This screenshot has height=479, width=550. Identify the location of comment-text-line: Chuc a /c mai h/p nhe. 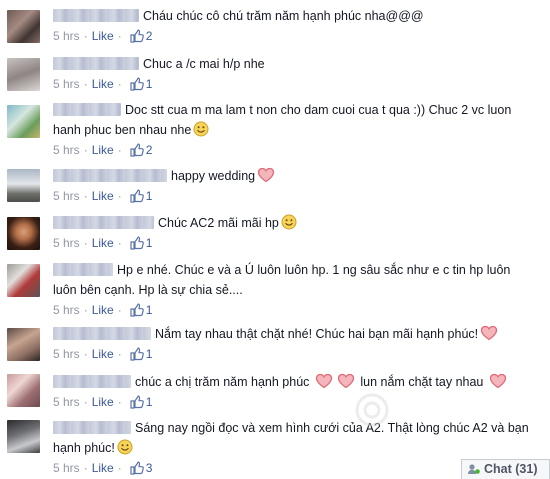
(299, 64).